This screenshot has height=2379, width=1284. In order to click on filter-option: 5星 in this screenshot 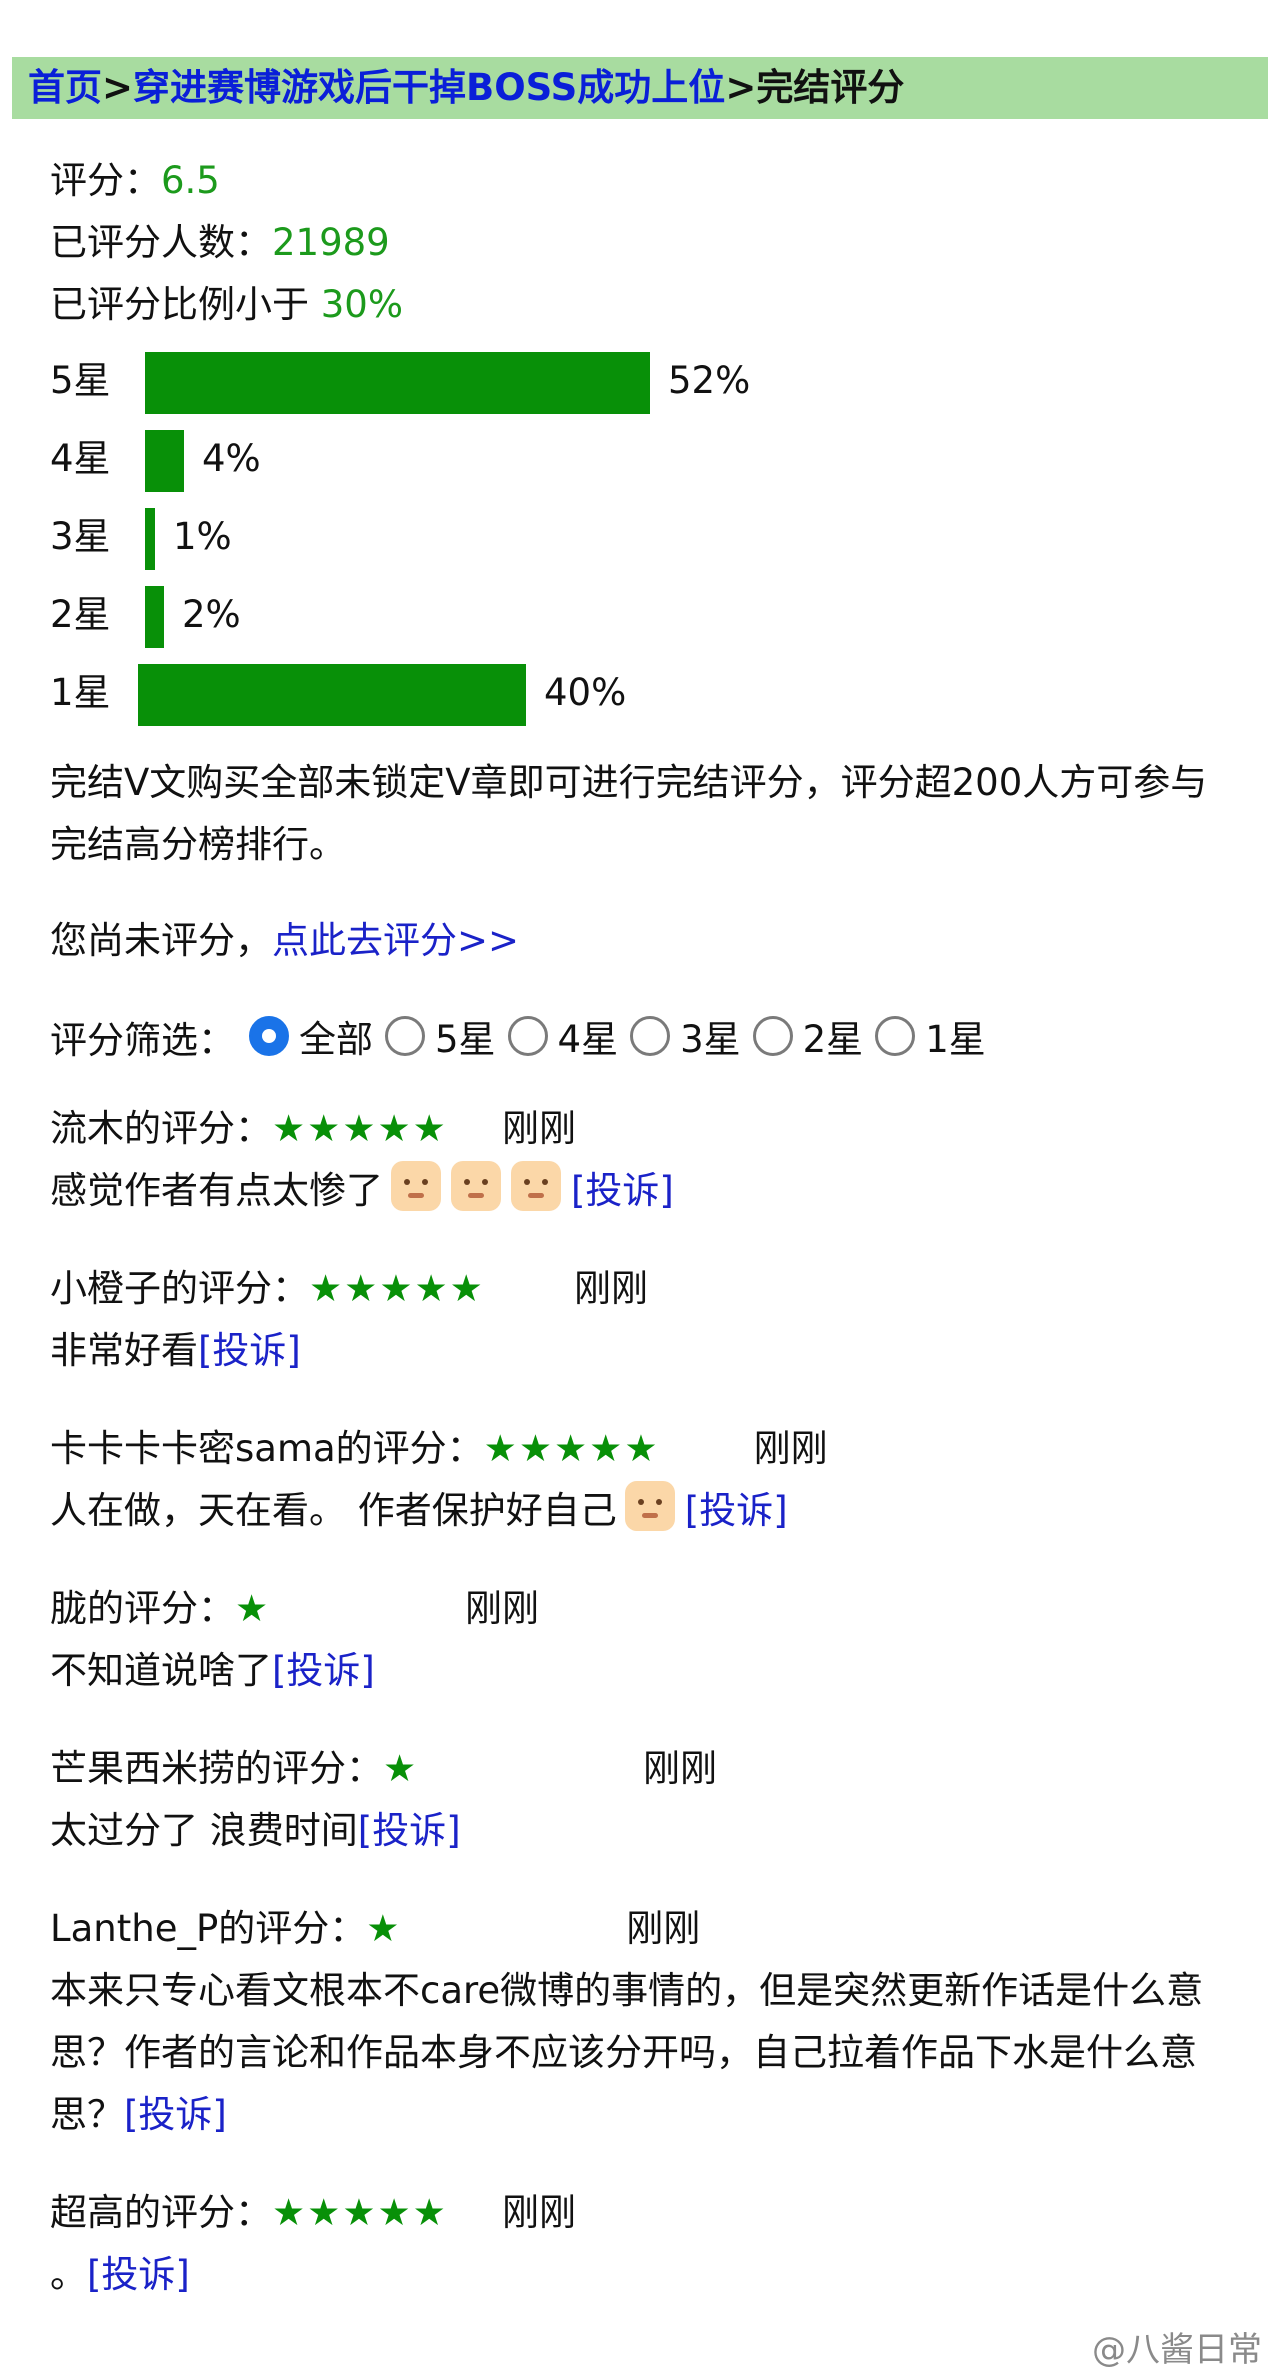, I will do `click(440, 1036)`.